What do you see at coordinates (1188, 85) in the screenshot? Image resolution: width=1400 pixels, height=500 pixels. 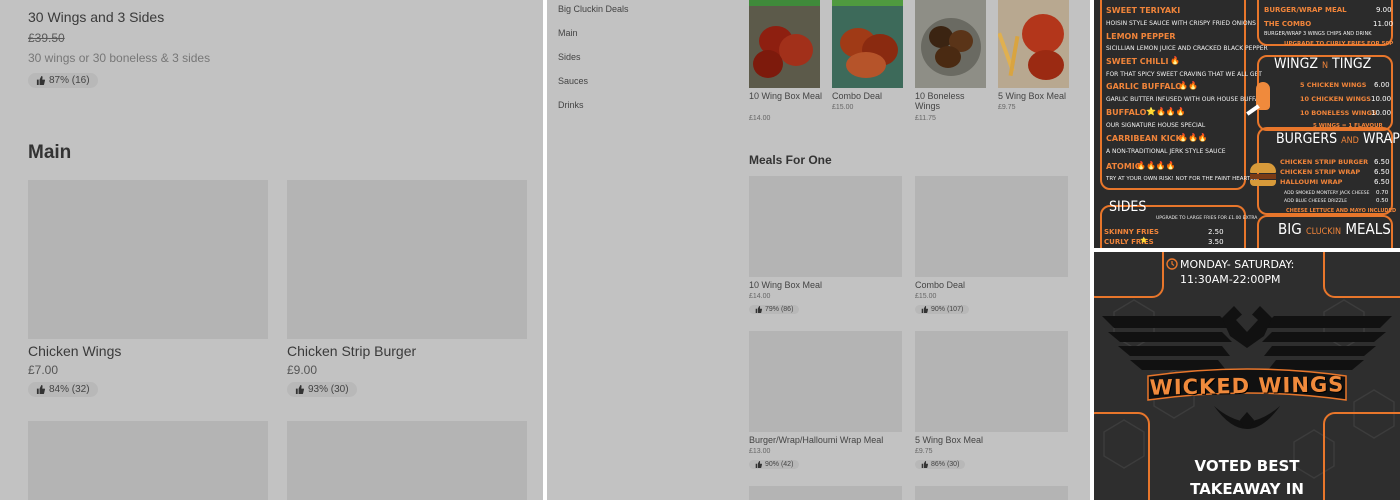 I see `flame-icon: 🔥🔥` at bounding box center [1188, 85].